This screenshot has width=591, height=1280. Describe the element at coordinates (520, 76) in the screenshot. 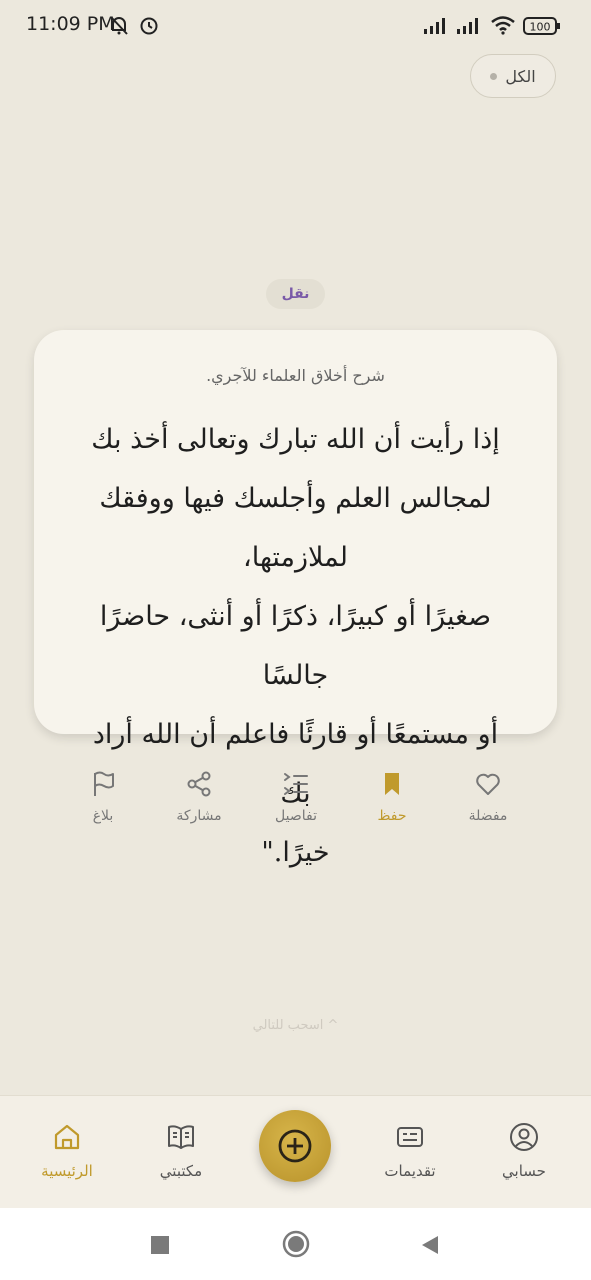

I see `filter-label: الكل` at that location.